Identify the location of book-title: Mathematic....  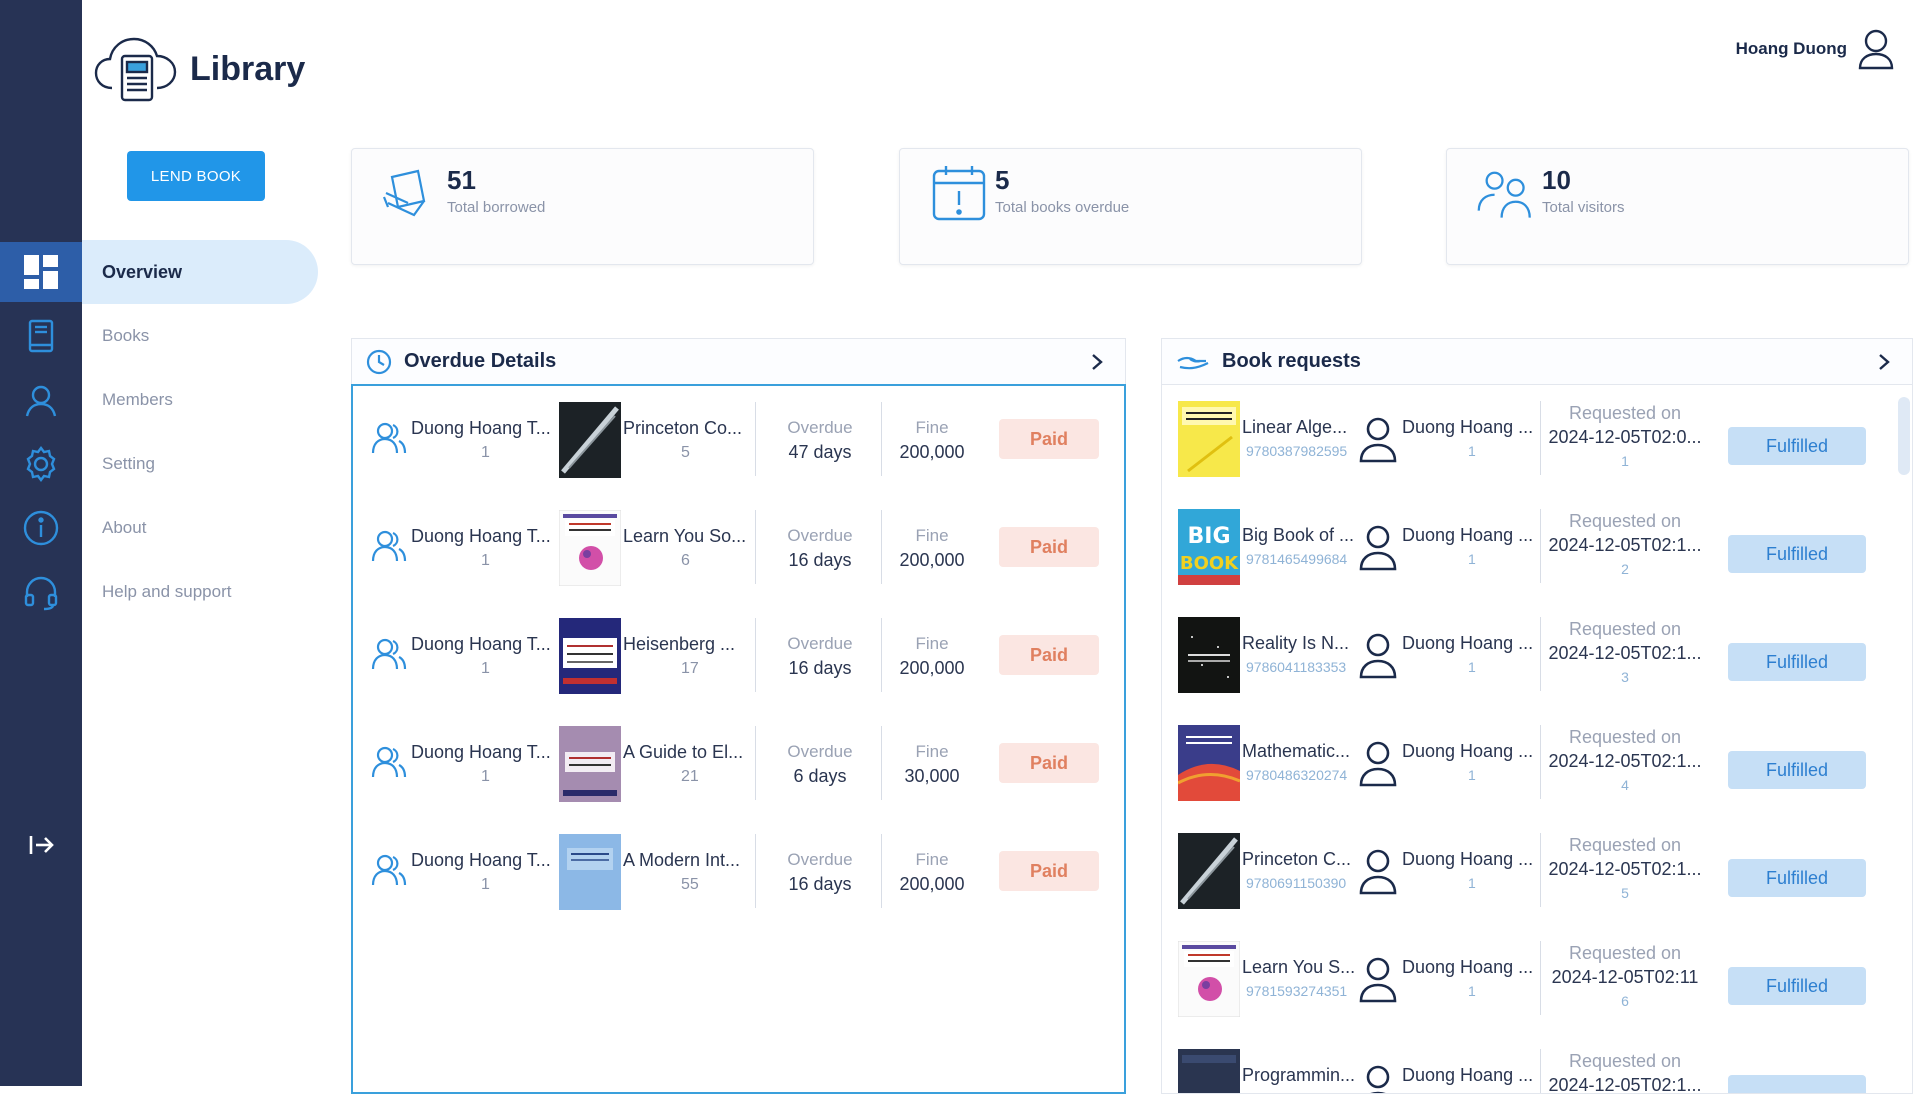
(1296, 751).